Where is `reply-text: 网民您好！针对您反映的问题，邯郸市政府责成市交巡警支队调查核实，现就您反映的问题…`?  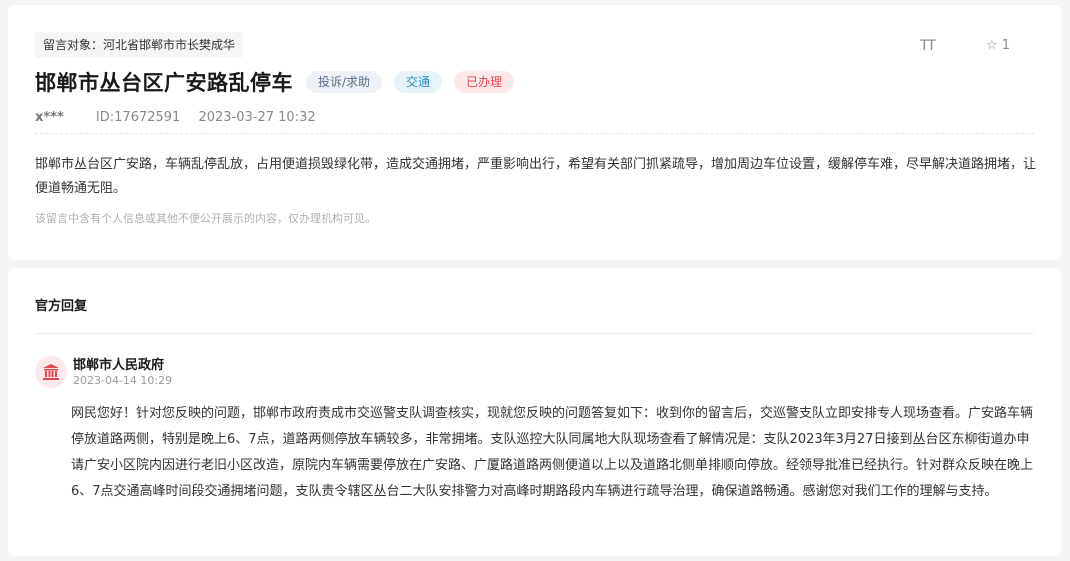 reply-text: 网民您好！针对您反映的问题，邯郸市政府责成市交巡警支队调查核实，现就您反映的问题… is located at coordinates (552, 452).